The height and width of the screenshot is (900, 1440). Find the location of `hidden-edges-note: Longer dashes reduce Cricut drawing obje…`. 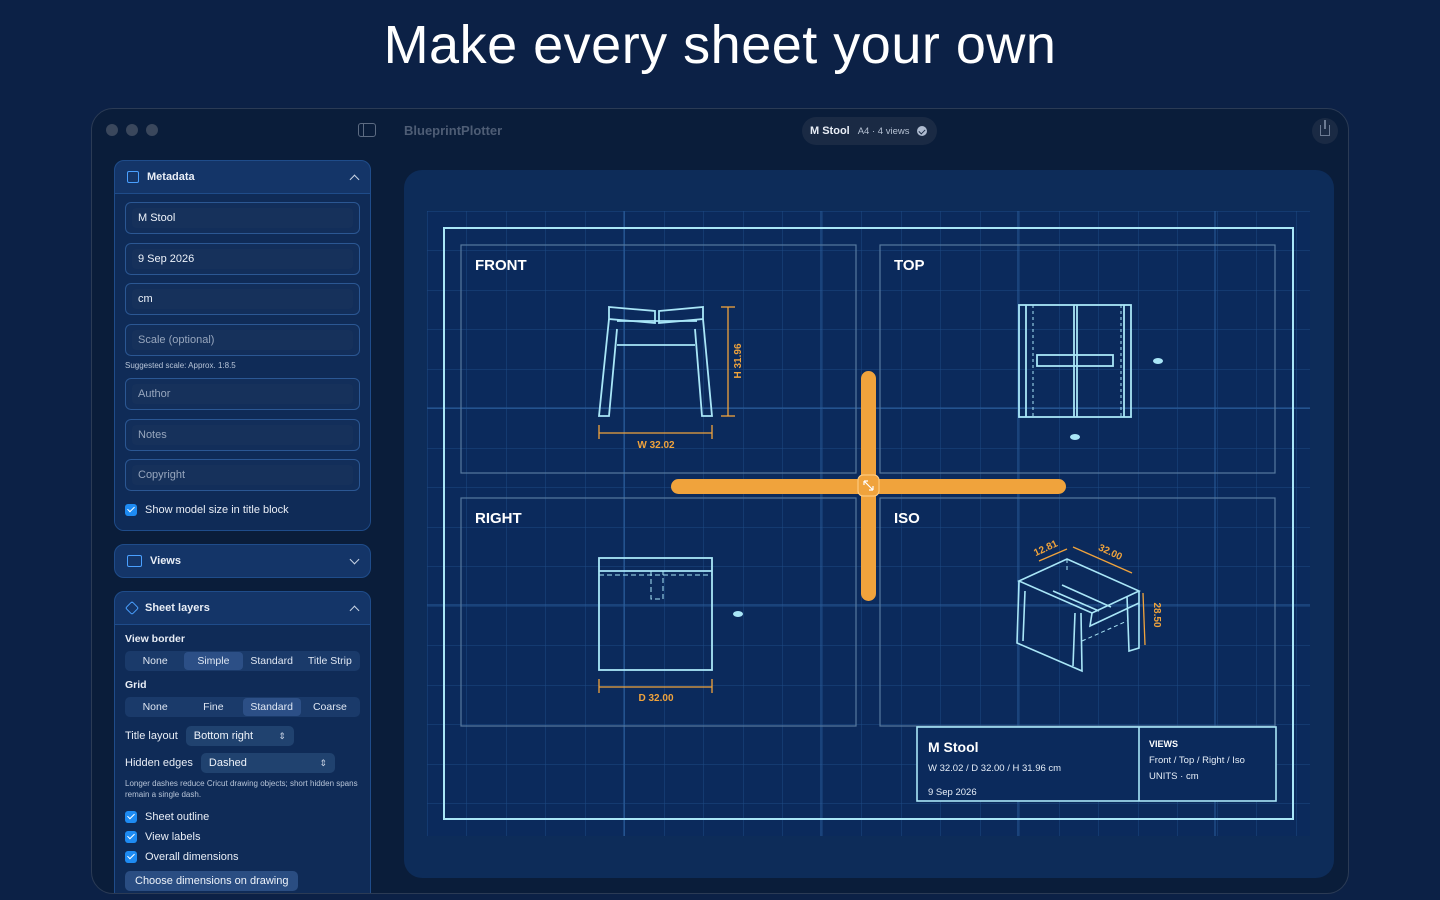

hidden-edges-note: Longer dashes reduce Cricut drawing obje… is located at coordinates (241, 789).